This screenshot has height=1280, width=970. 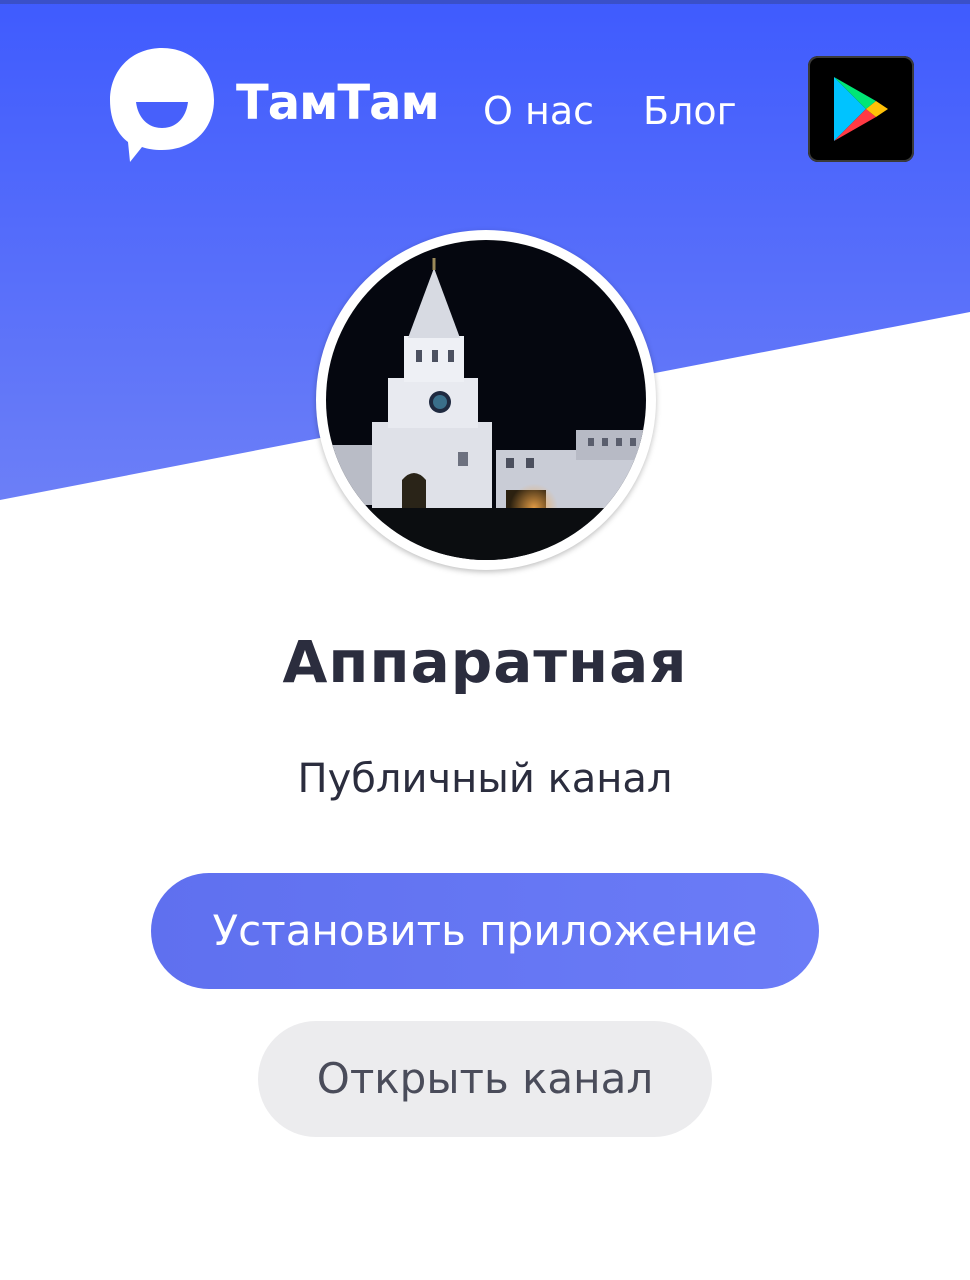 I want to click on tamtam-logo-icon, so click(x=162, y=105).